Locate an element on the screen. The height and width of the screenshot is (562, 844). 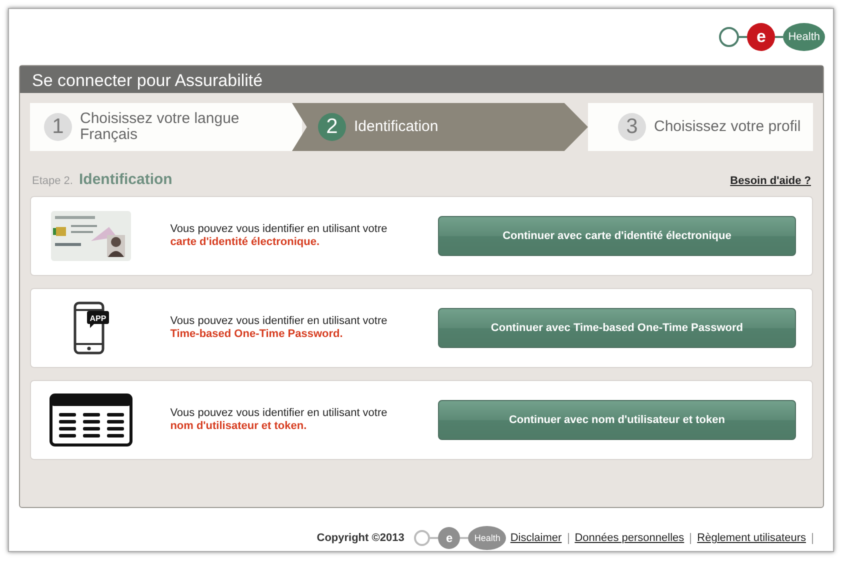
step-label: Choisissez votre langue is located at coordinates (160, 119).